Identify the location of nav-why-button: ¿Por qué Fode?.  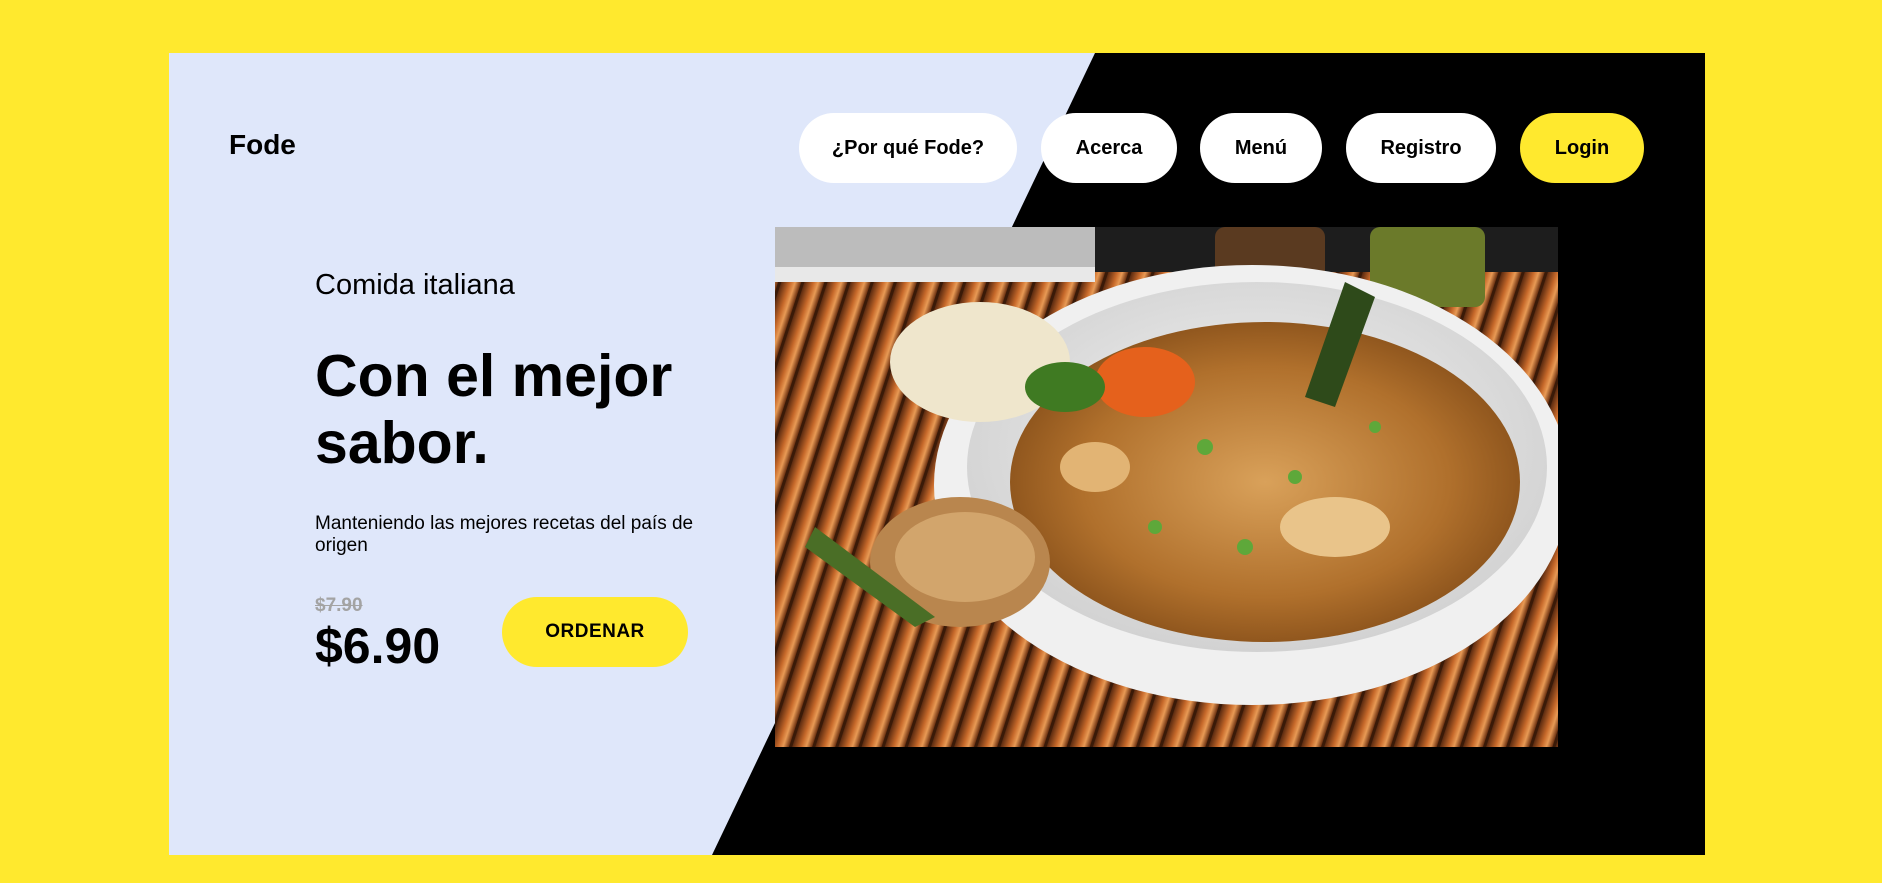
(908, 148).